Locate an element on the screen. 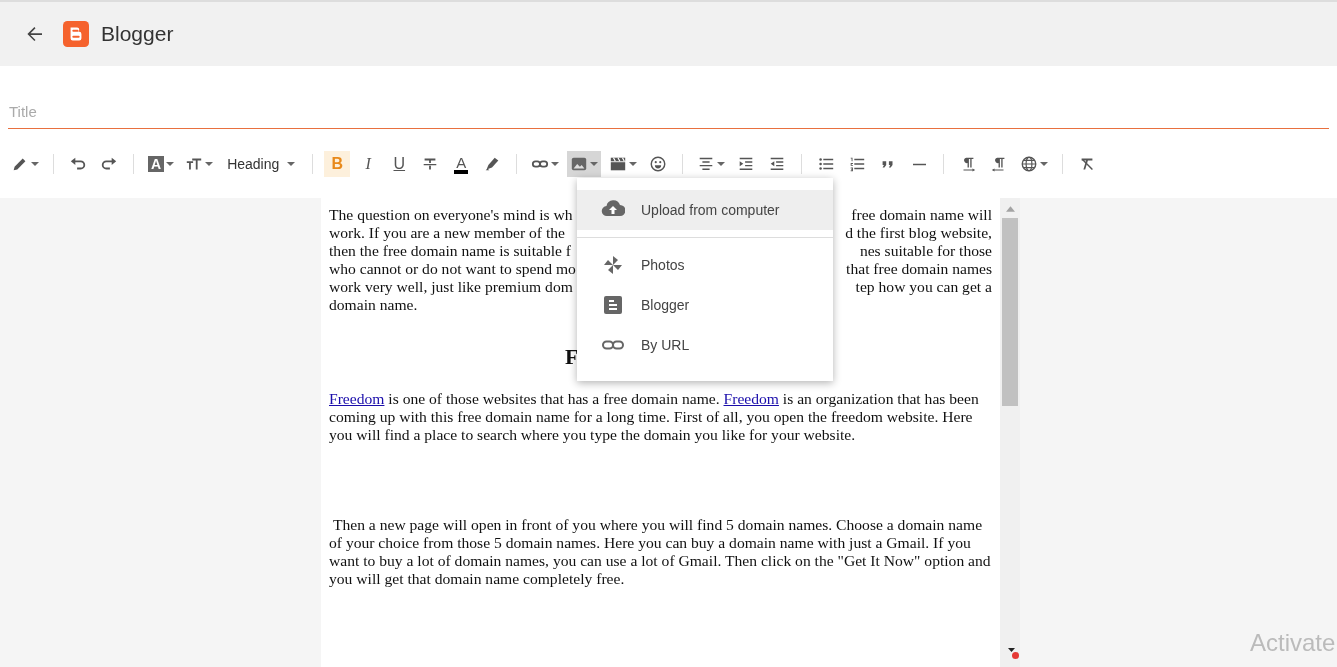 This screenshot has height=667, width=1337. app-name: Blogger is located at coordinates (137, 34).